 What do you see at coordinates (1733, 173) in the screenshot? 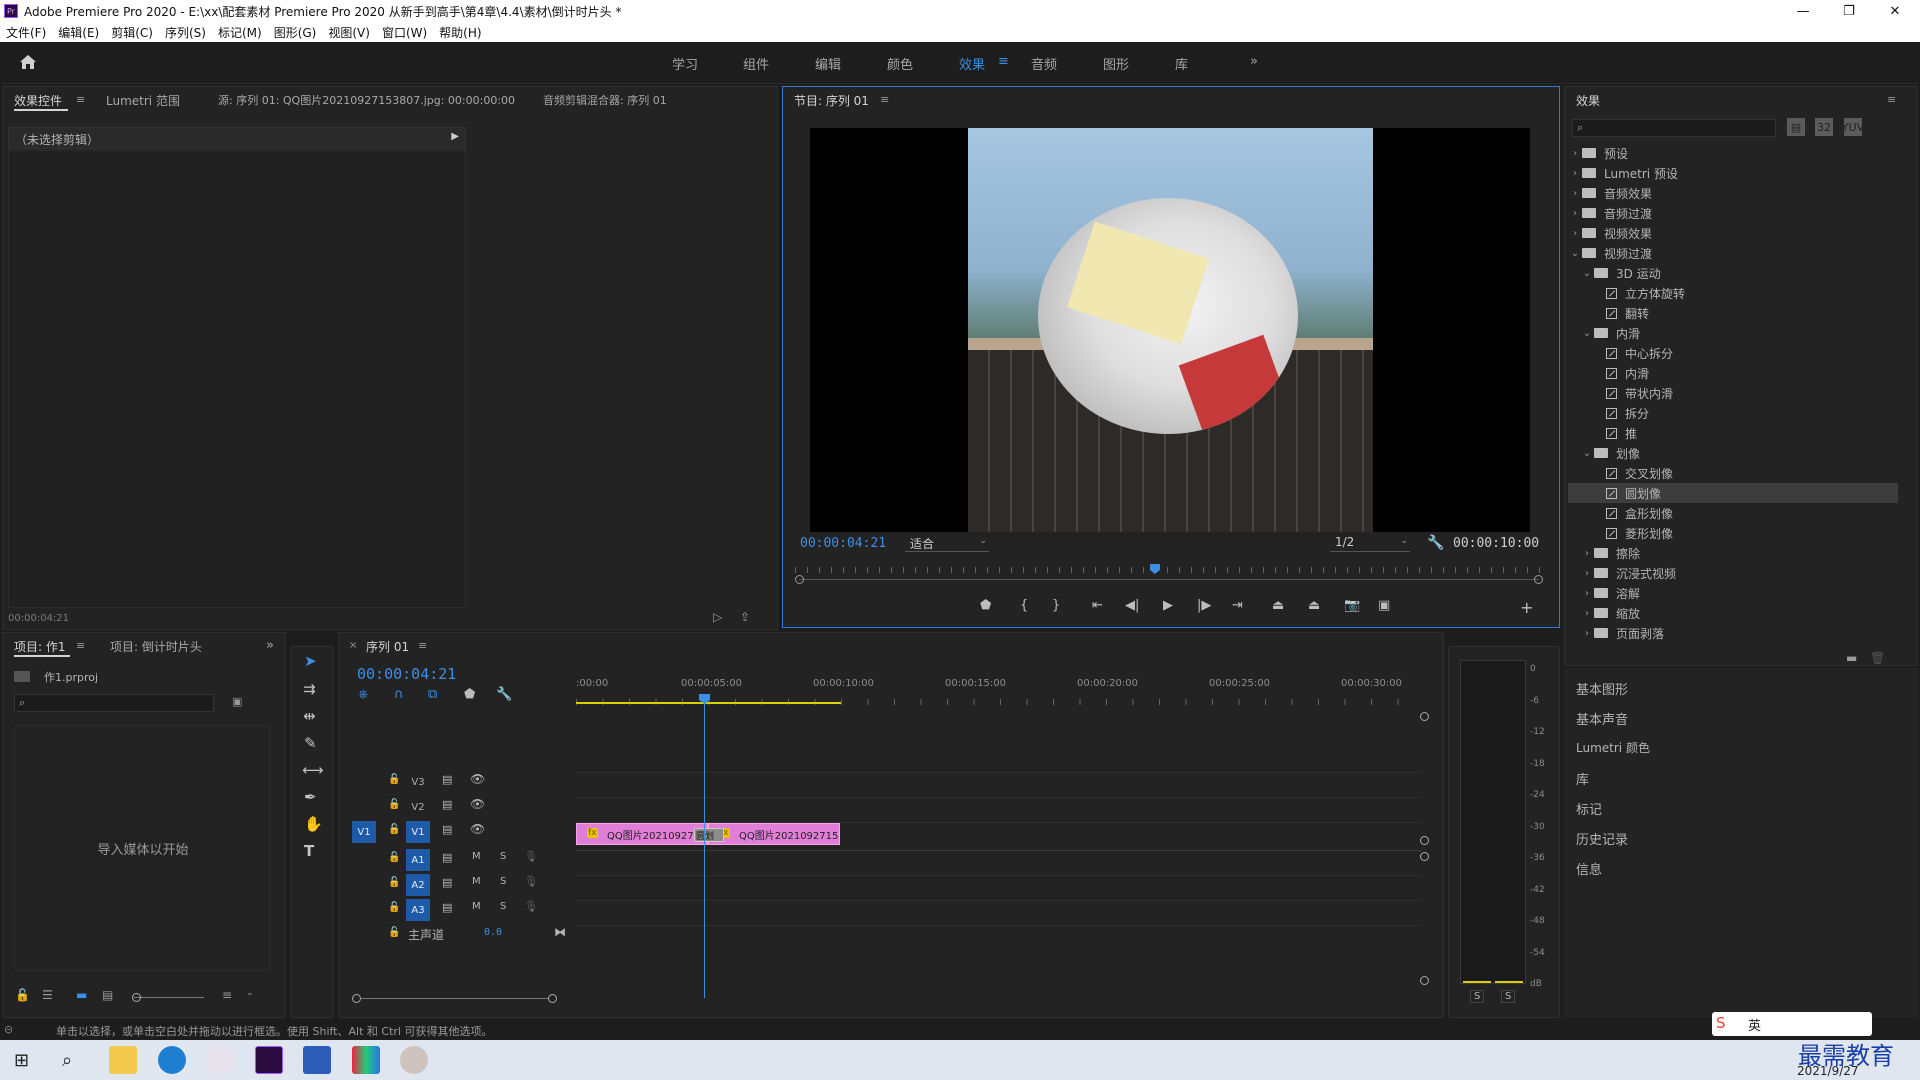
I see `effects-folder: › Lumetri 预设` at bounding box center [1733, 173].